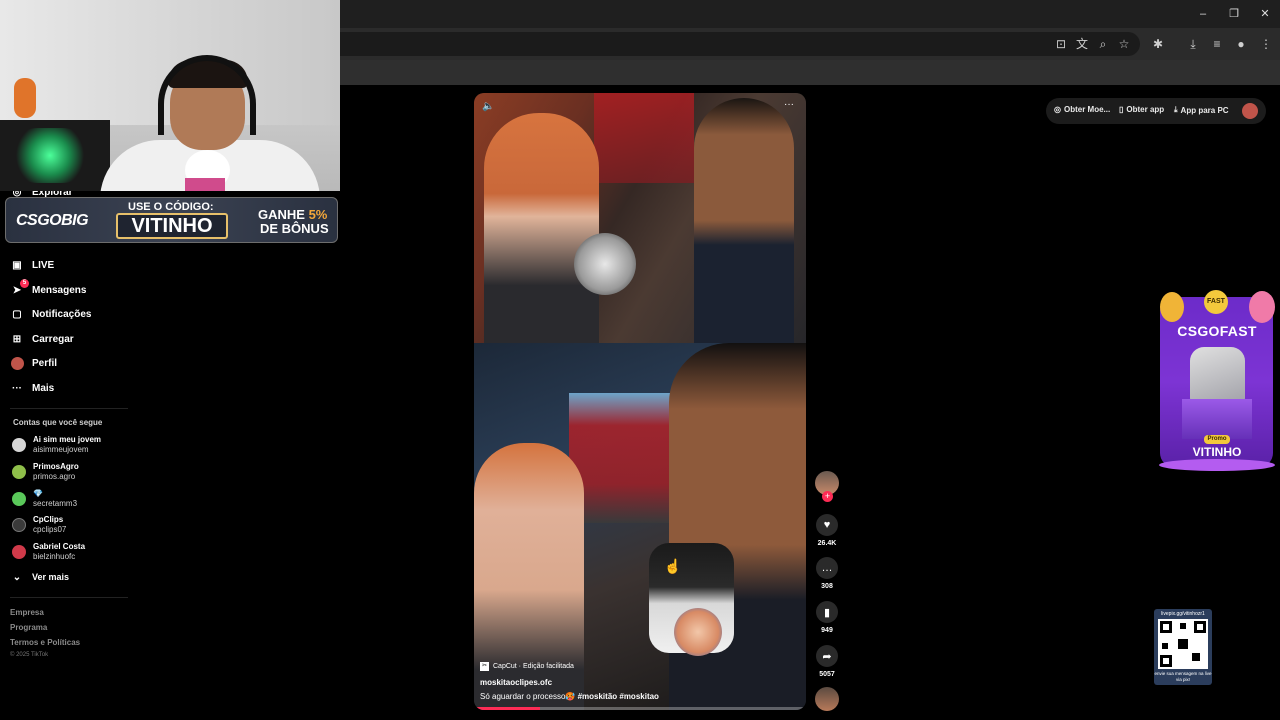 The height and width of the screenshot is (720, 1280). I want to click on sidebar-item-notifications: ▢ Notificações, so click(50, 314).